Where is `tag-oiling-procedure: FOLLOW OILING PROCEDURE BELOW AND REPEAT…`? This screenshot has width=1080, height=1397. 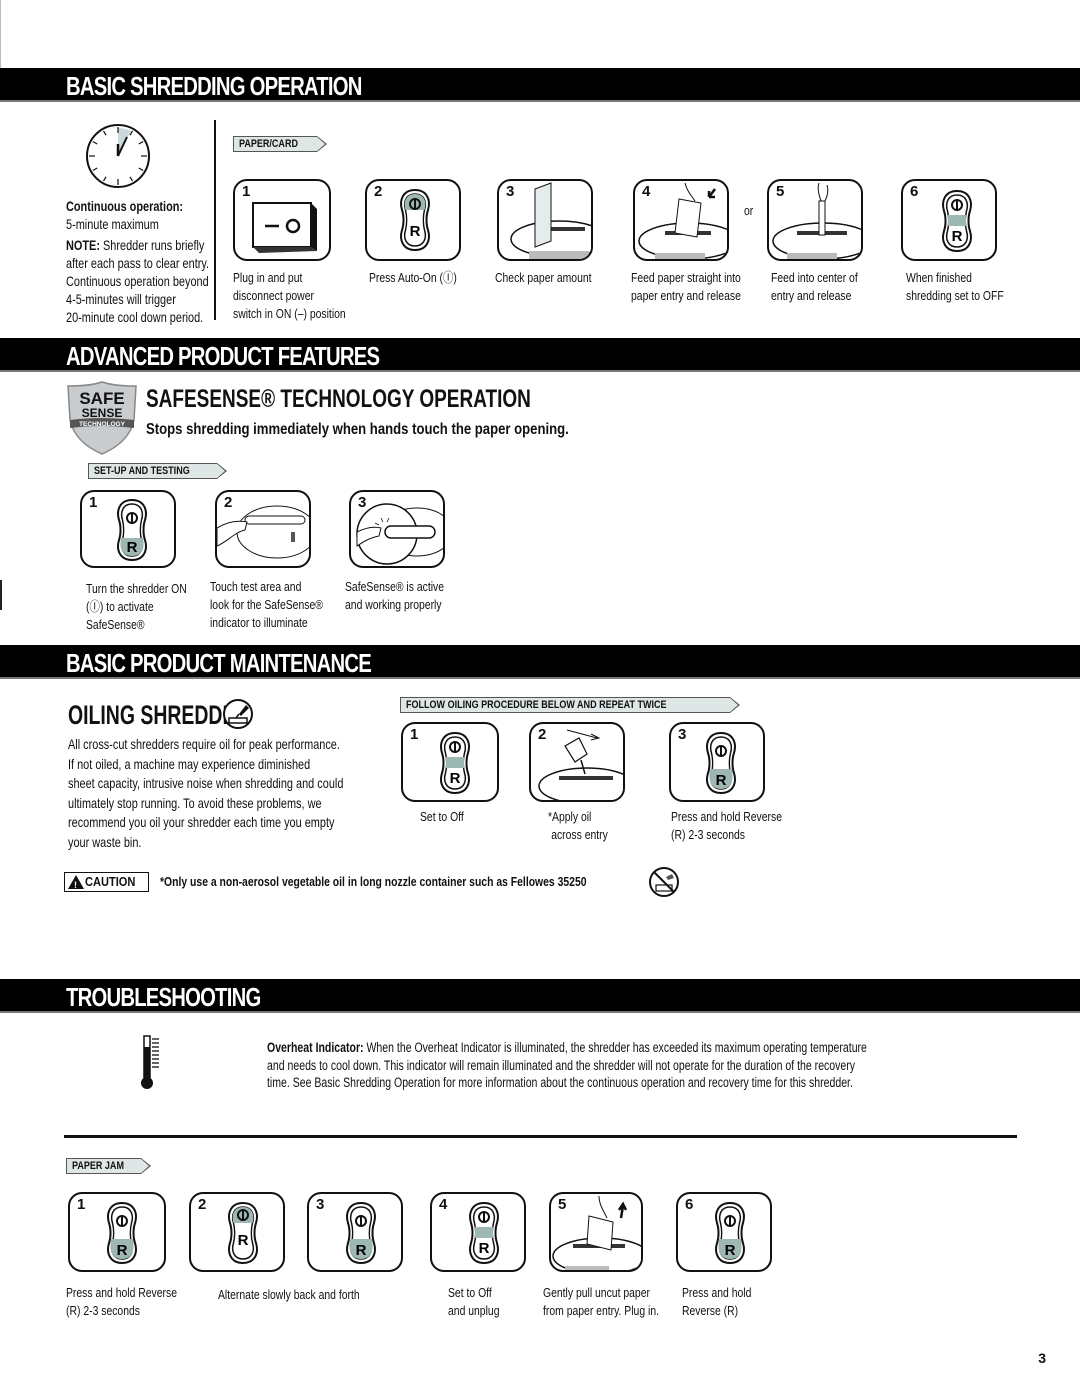 tag-oiling-procedure: FOLLOW OILING PROCEDURE BELOW AND REPEAT… is located at coordinates (570, 705).